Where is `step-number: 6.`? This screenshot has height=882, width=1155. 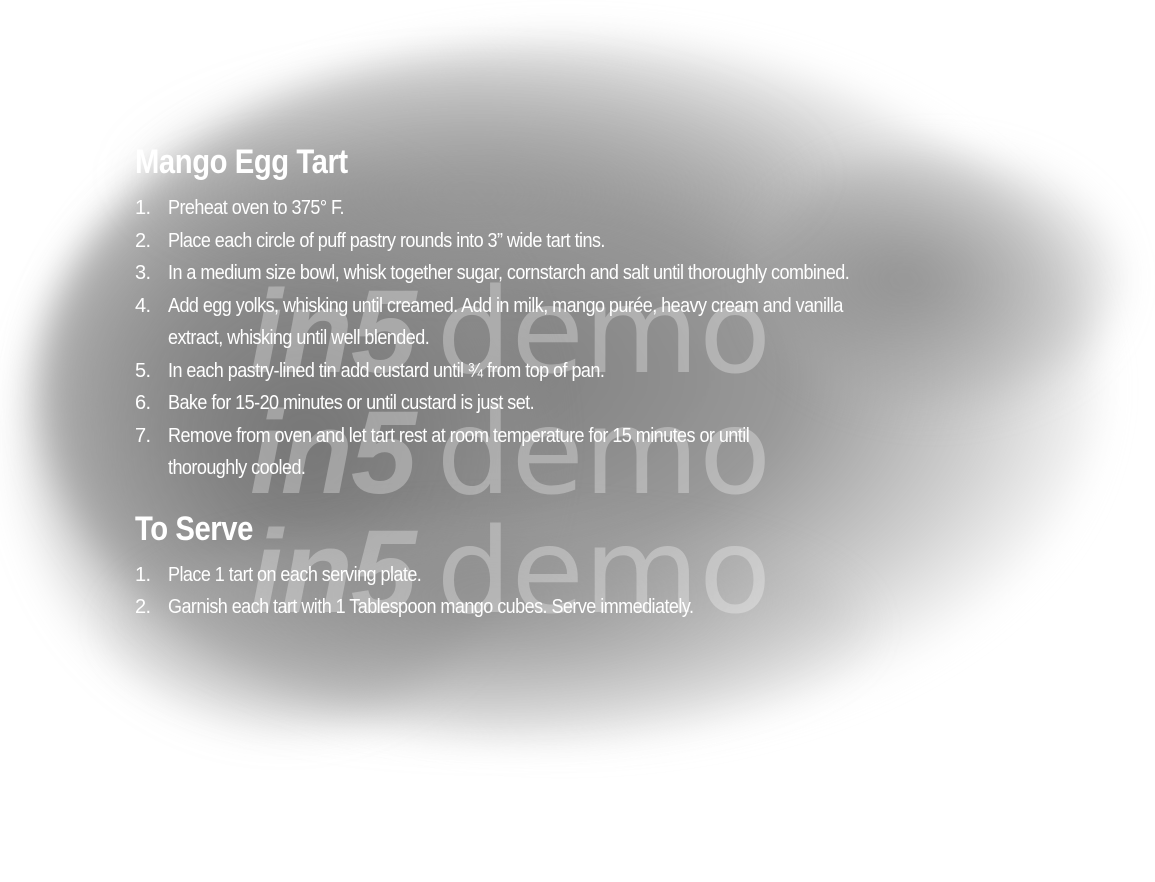 step-number: 6. is located at coordinates (143, 403).